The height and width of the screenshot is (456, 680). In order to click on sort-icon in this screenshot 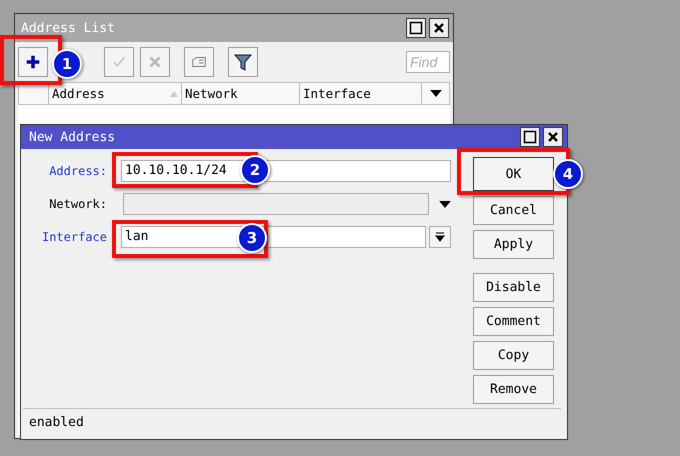, I will do `click(174, 93)`.